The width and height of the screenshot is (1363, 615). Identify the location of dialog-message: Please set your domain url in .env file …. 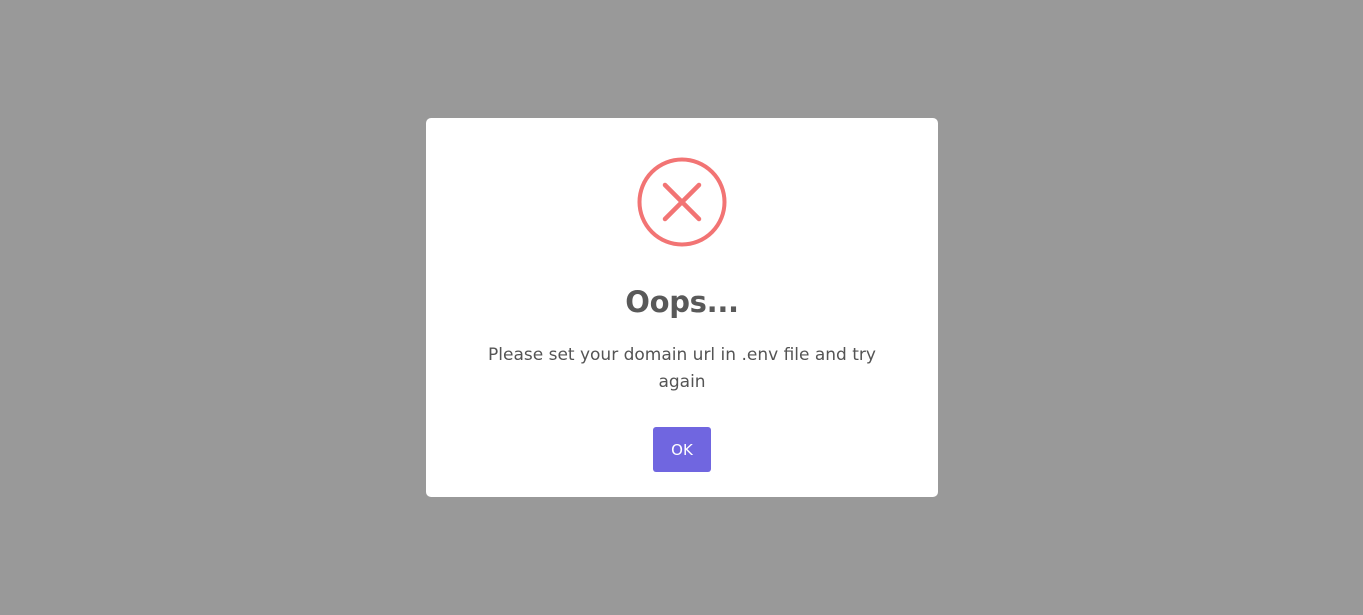
(682, 368).